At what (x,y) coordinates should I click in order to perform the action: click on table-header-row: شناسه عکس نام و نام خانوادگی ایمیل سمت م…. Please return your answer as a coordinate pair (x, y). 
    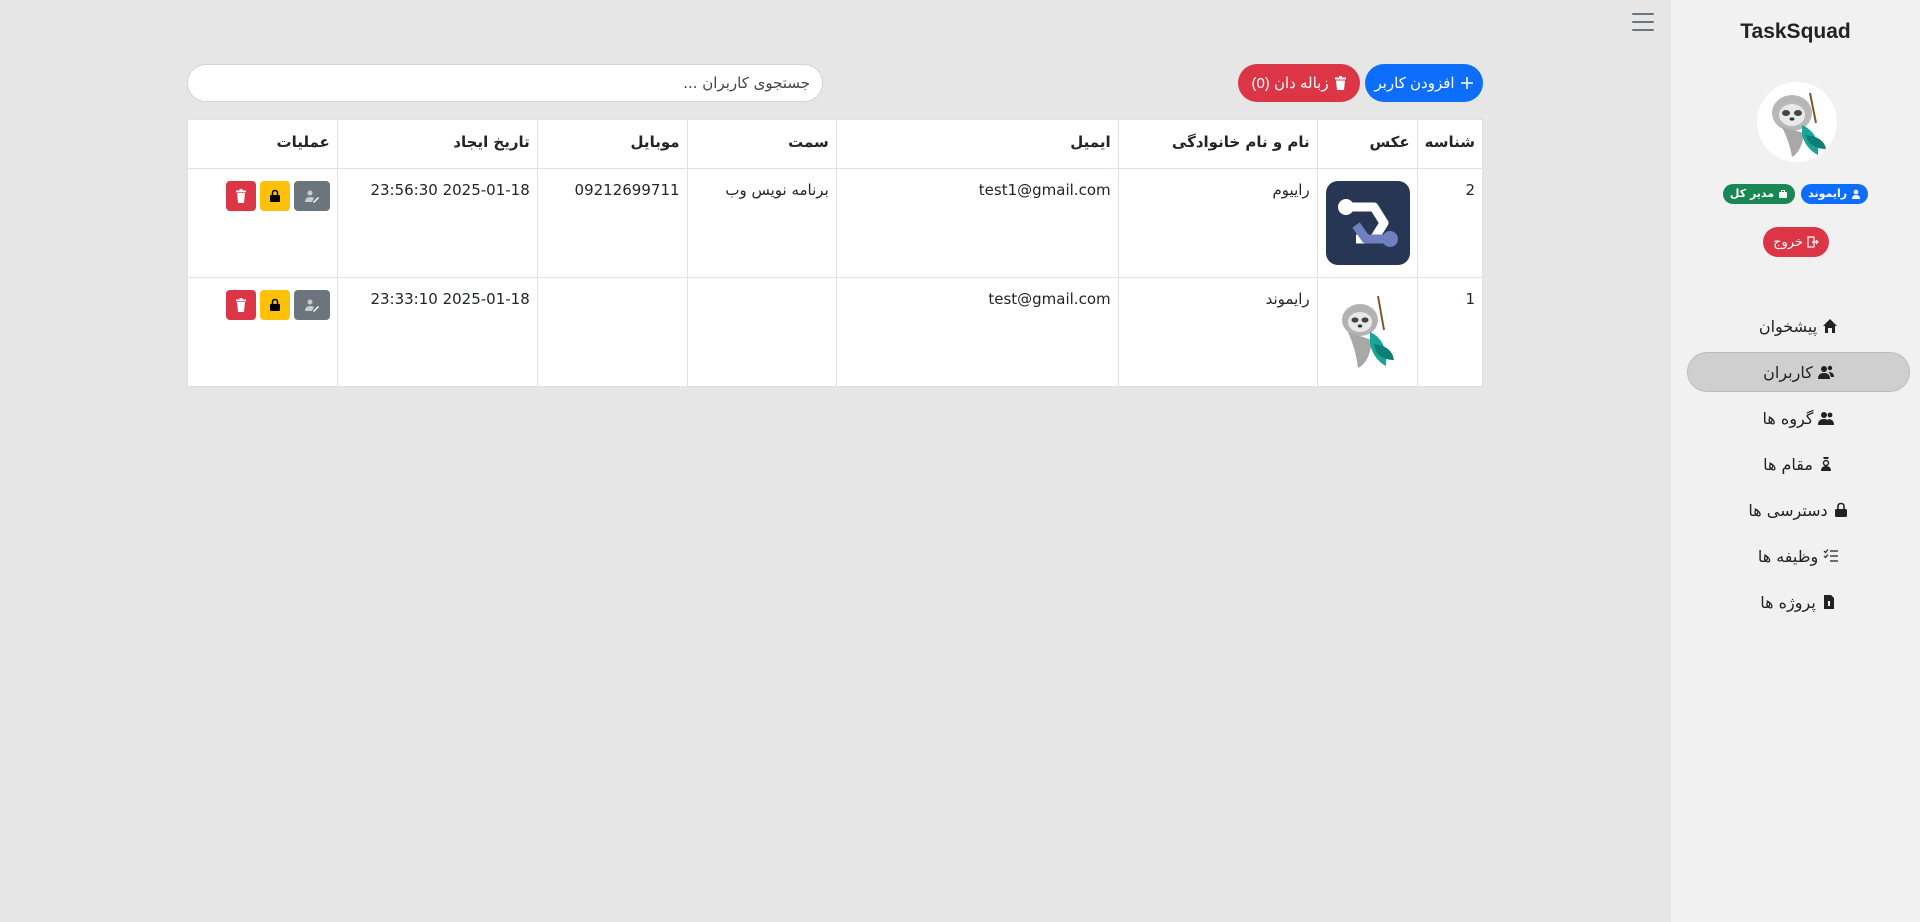
    Looking at the image, I should click on (835, 144).